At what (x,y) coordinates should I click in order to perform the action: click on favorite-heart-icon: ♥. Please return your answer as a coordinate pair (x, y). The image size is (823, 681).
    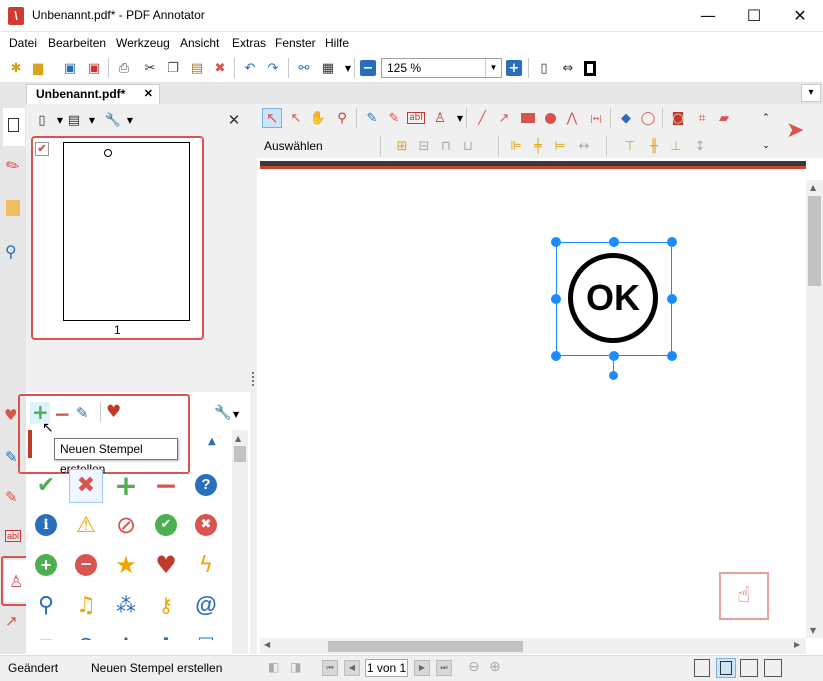
    Looking at the image, I should click on (113, 412).